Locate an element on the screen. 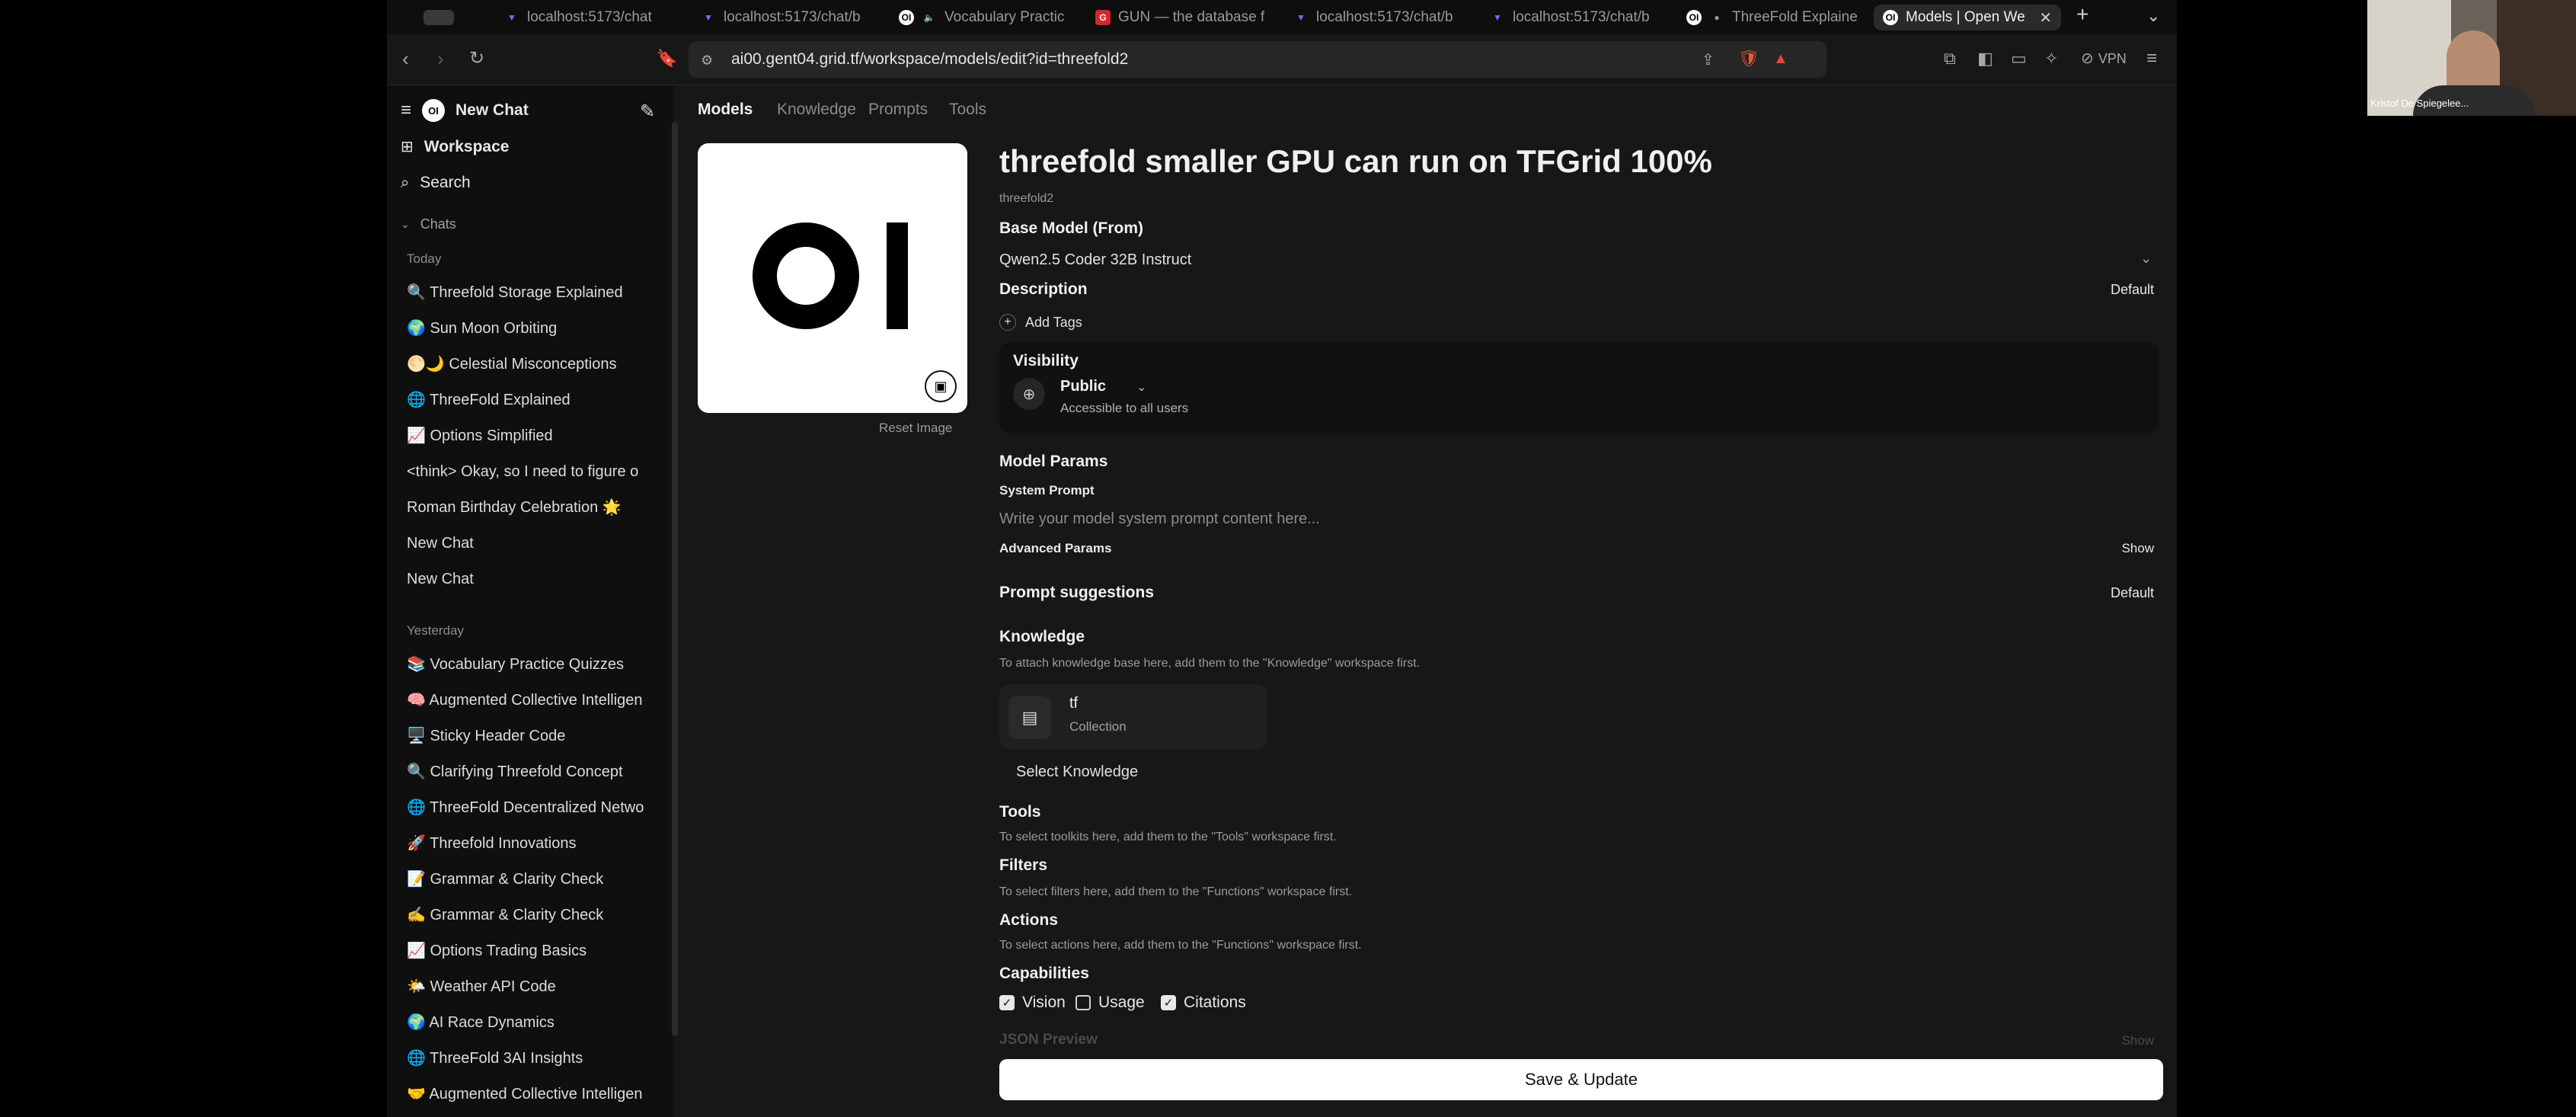  tab-vocabulary: OI 🔈 Vocabulary Practic is located at coordinates (985, 17).